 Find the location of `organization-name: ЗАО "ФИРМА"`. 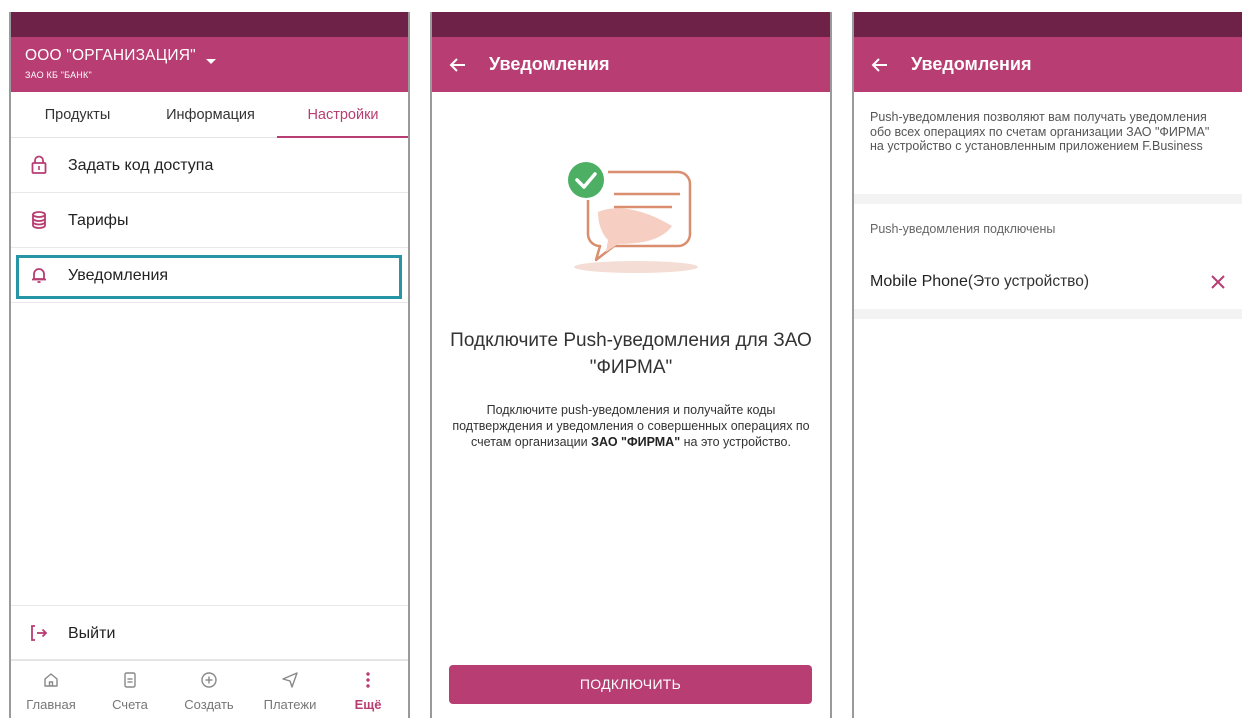

organization-name: ЗАО "ФИРМА" is located at coordinates (636, 442).